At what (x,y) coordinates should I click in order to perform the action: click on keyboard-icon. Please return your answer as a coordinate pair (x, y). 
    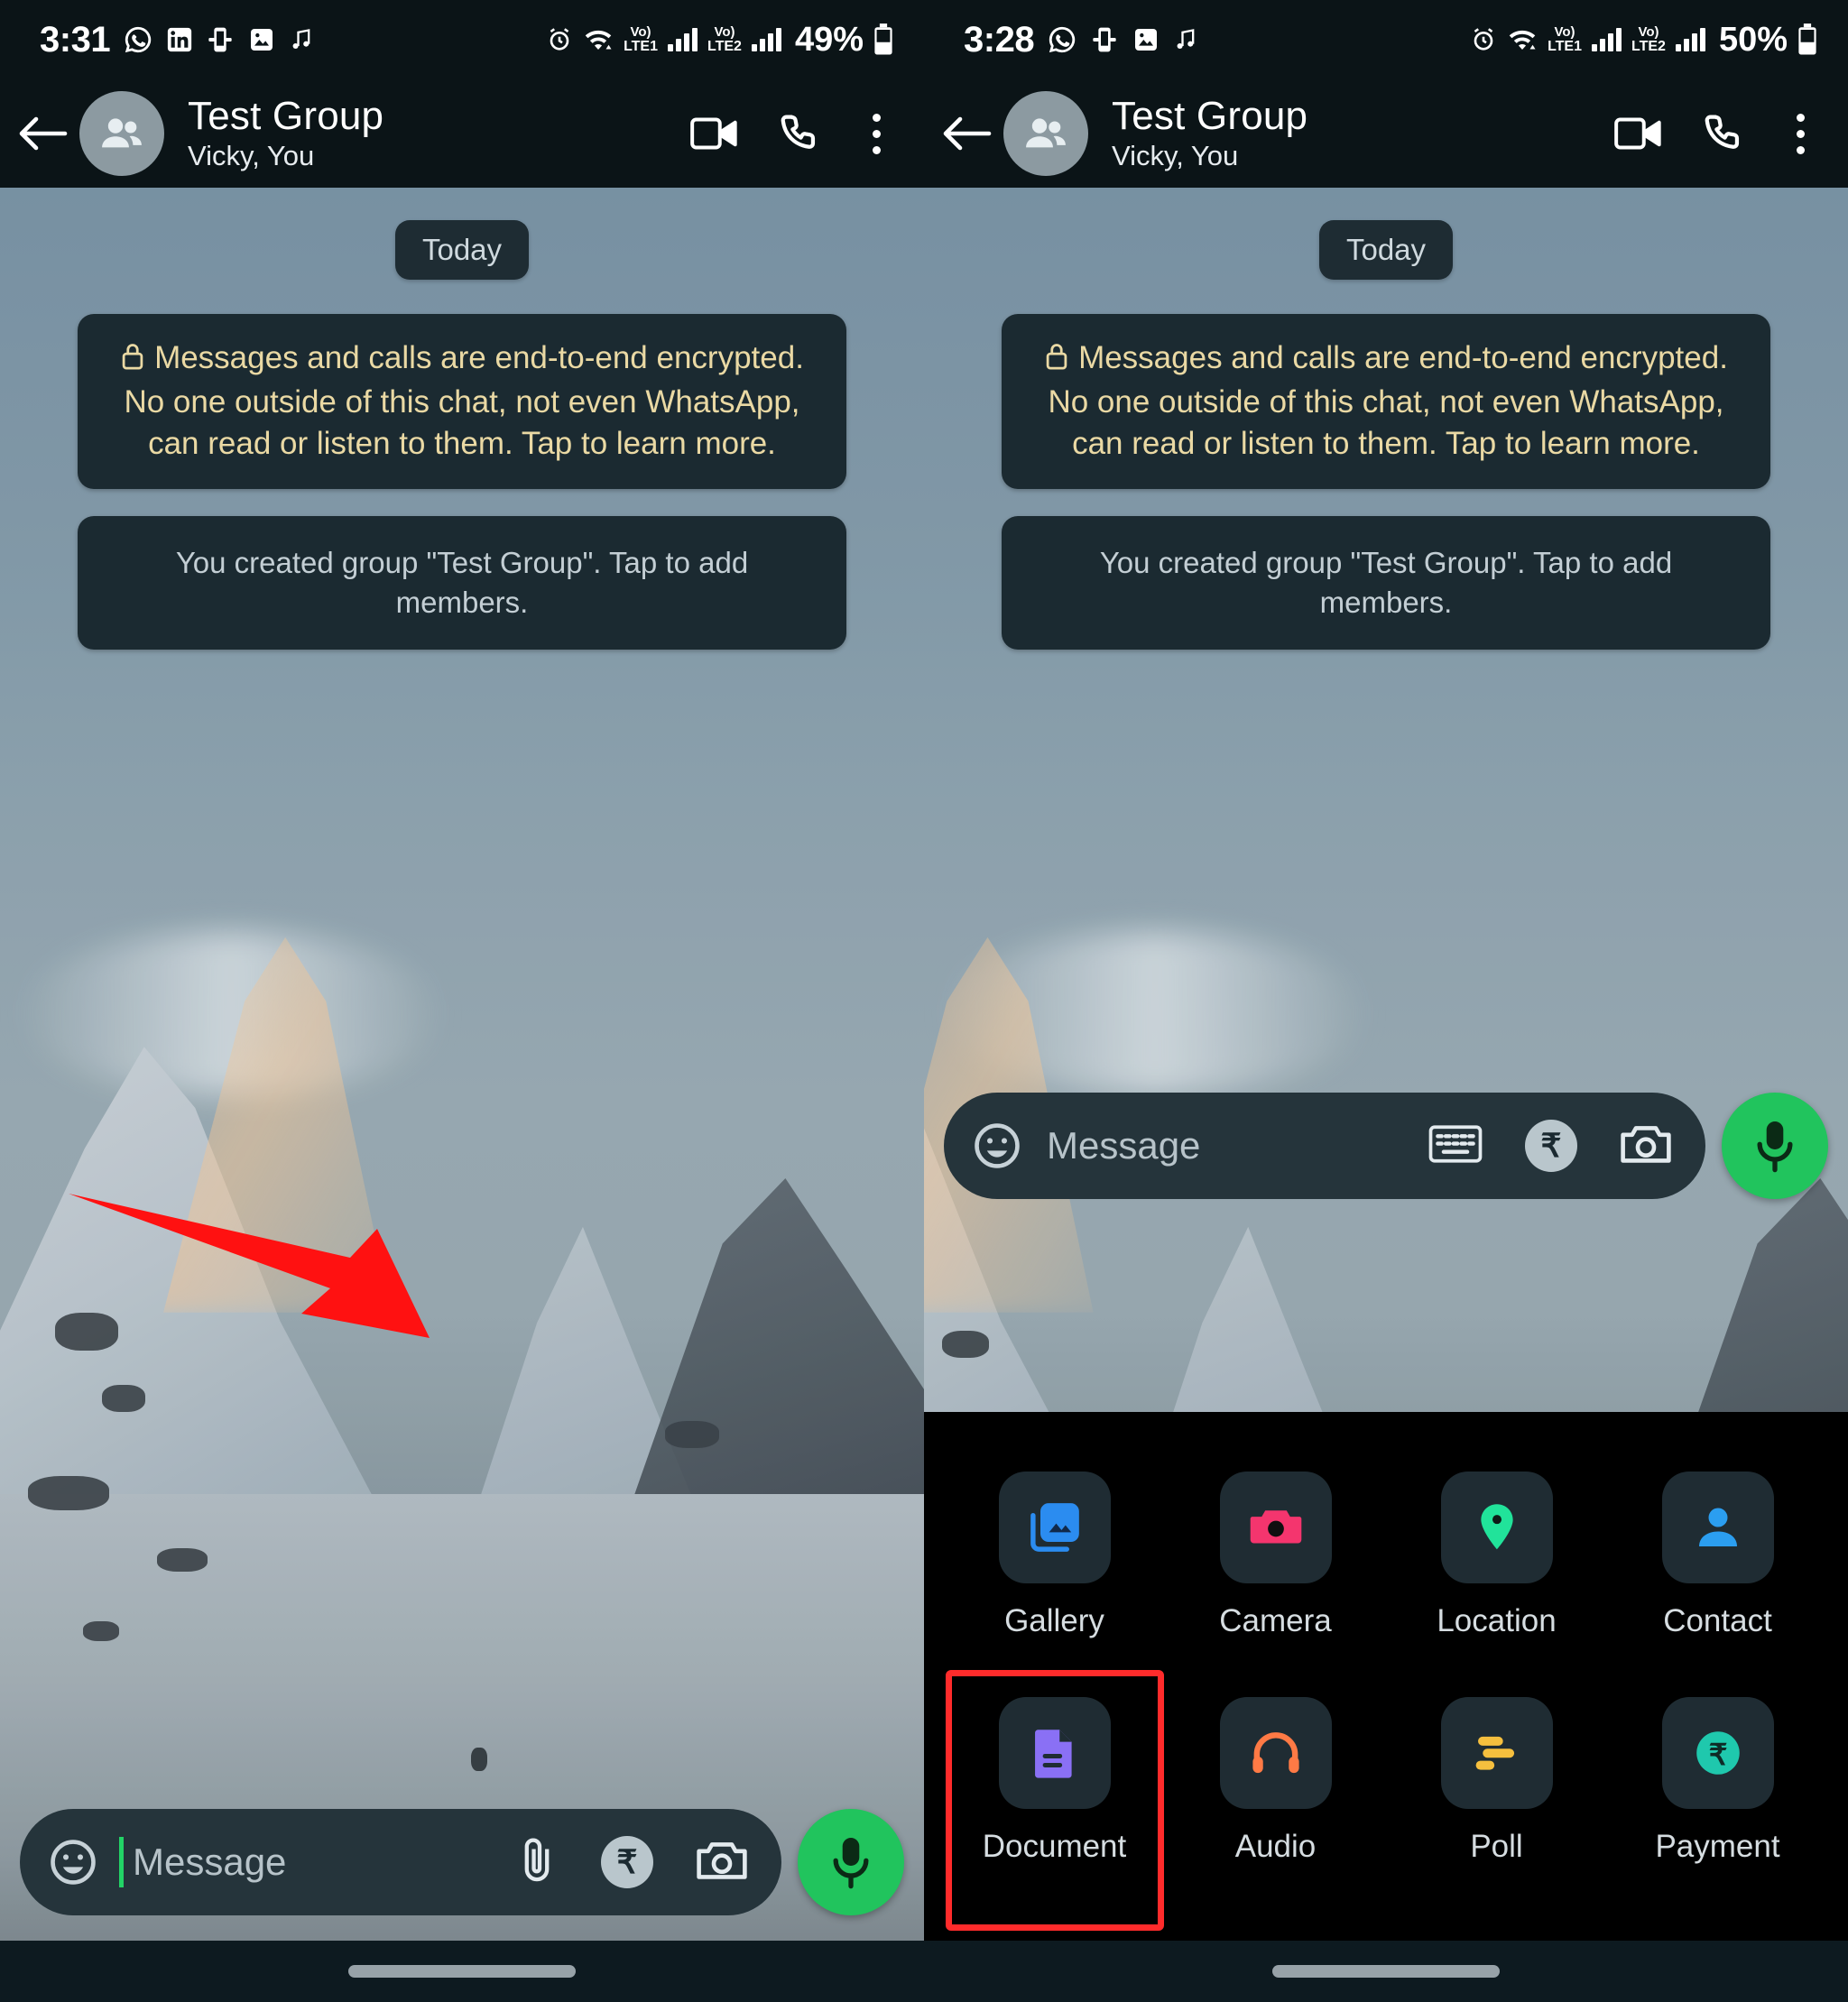
    Looking at the image, I should click on (1455, 1146).